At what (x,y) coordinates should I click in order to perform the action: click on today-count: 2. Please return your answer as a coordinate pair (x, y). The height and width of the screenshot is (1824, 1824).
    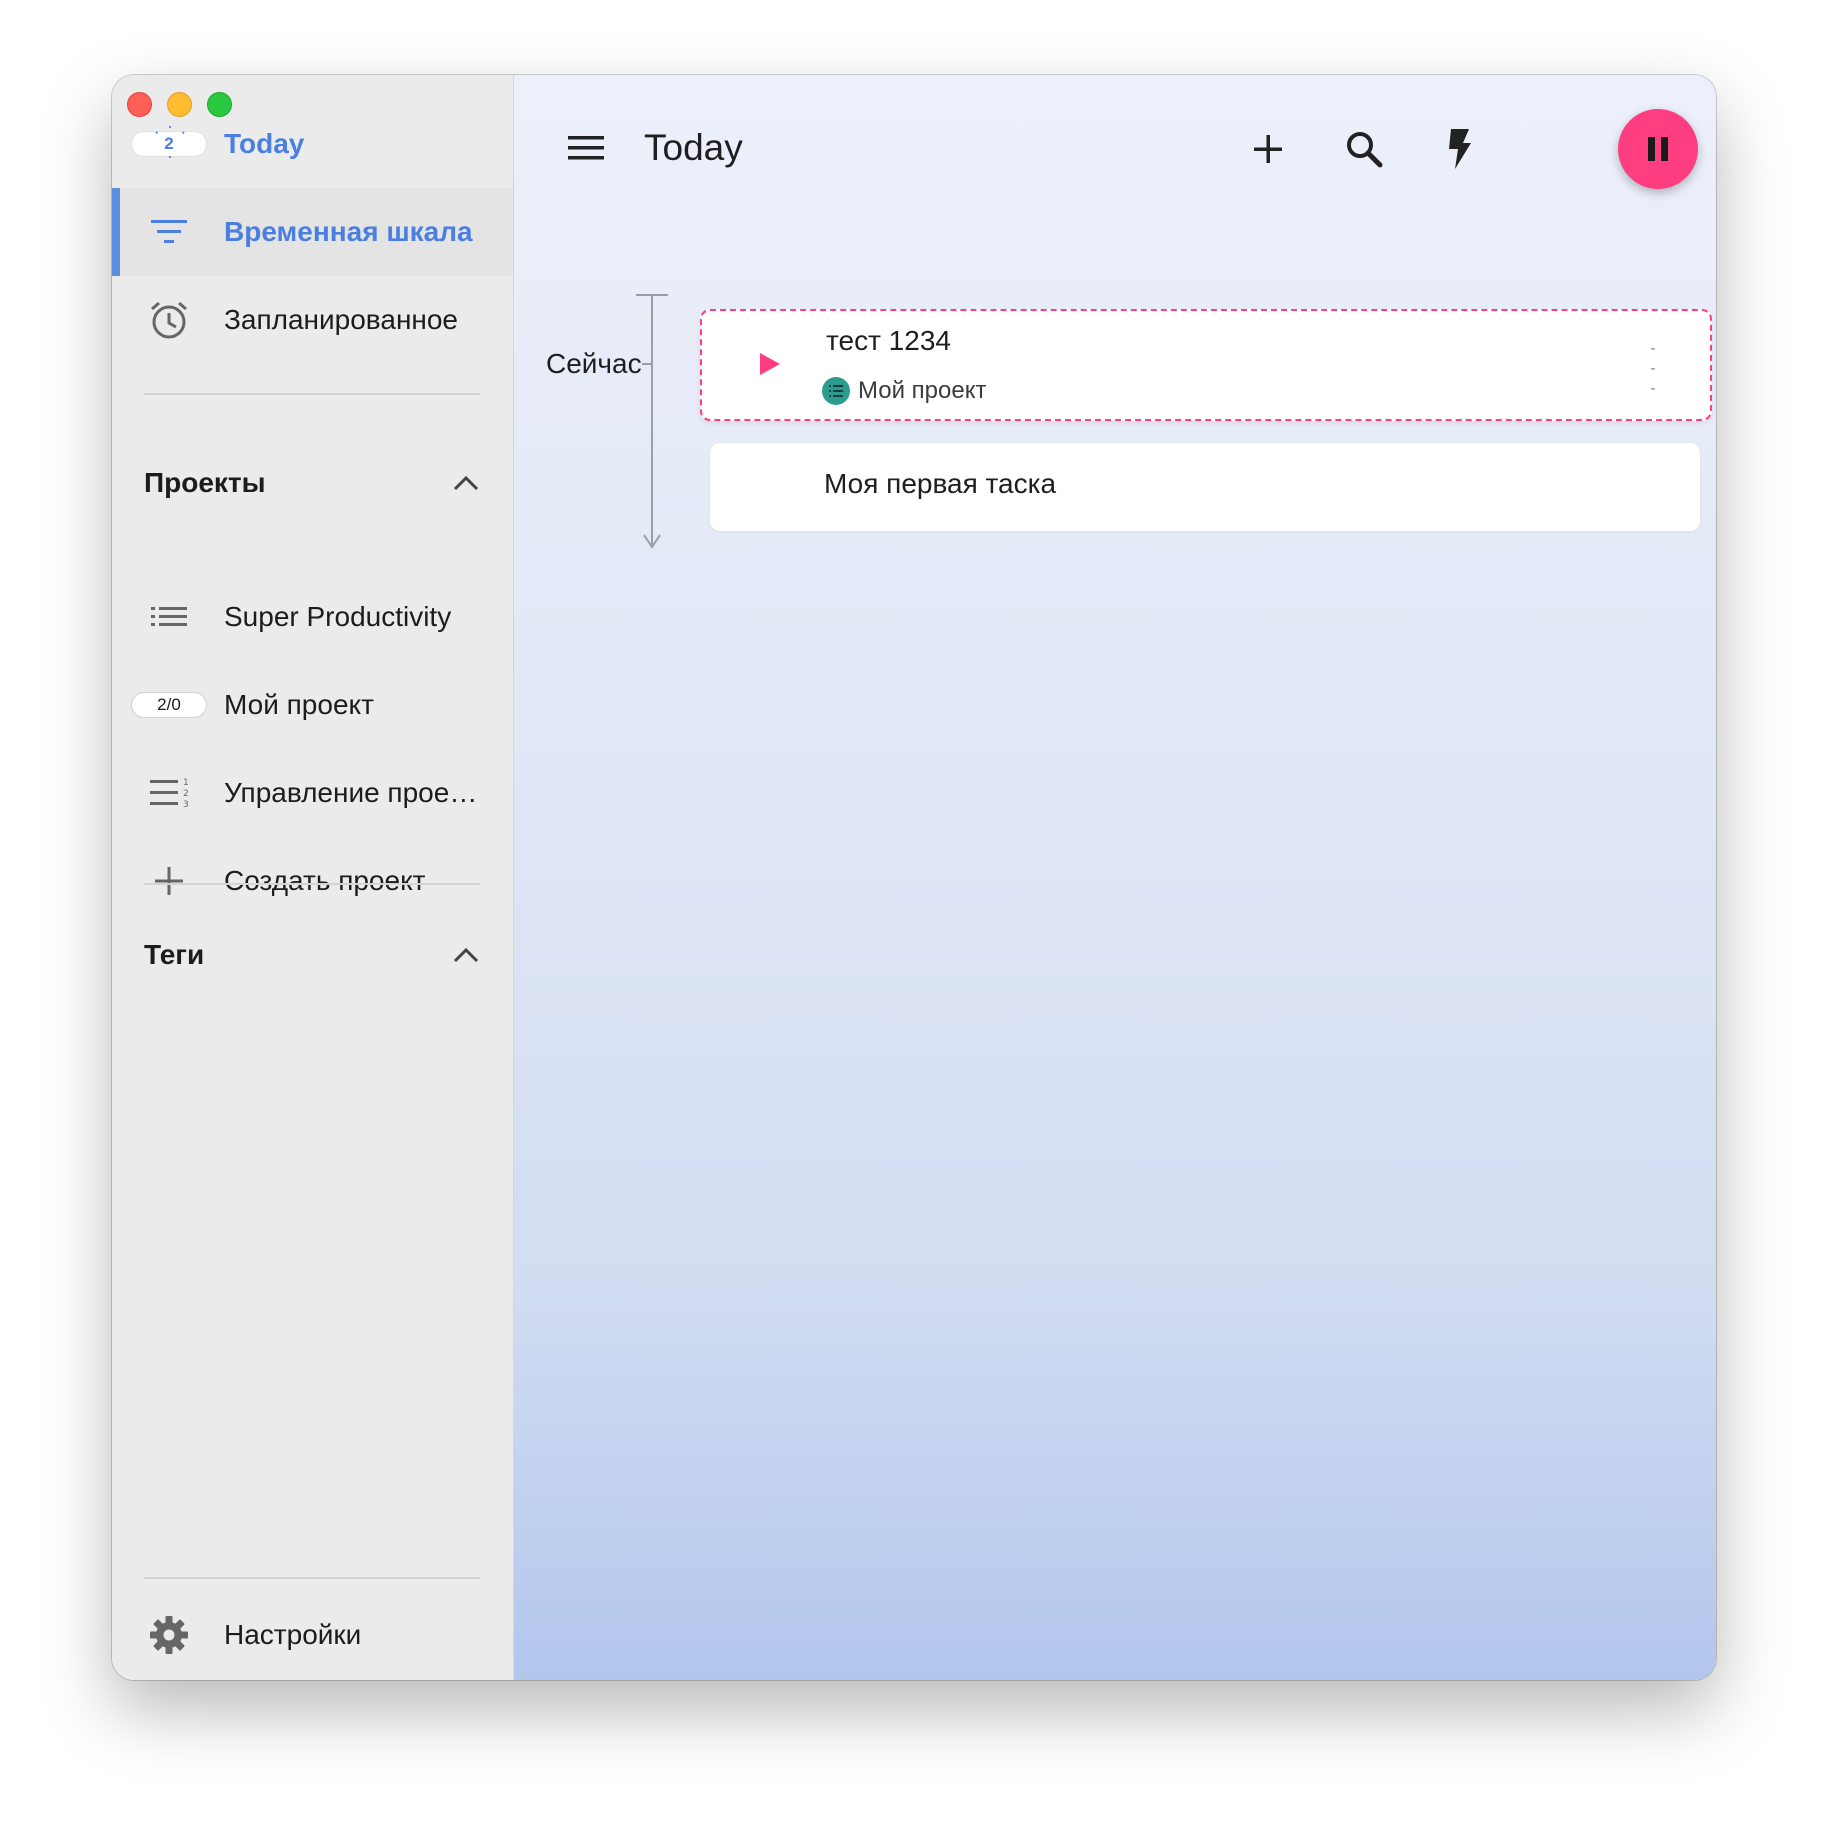
    Looking at the image, I should click on (169, 143).